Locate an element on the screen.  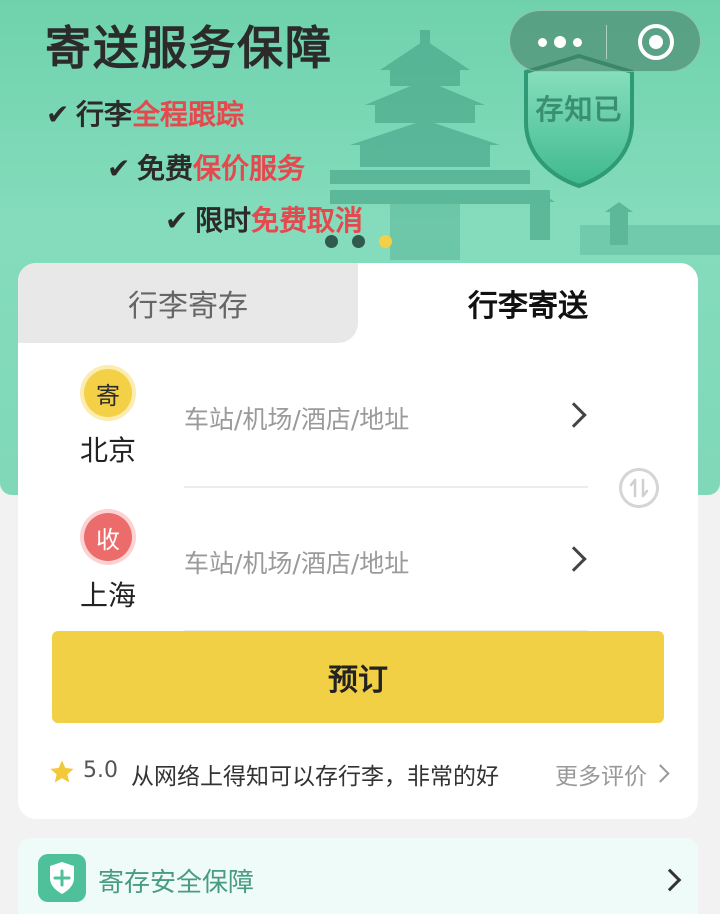
review-score: 5.0 is located at coordinates (100, 770).